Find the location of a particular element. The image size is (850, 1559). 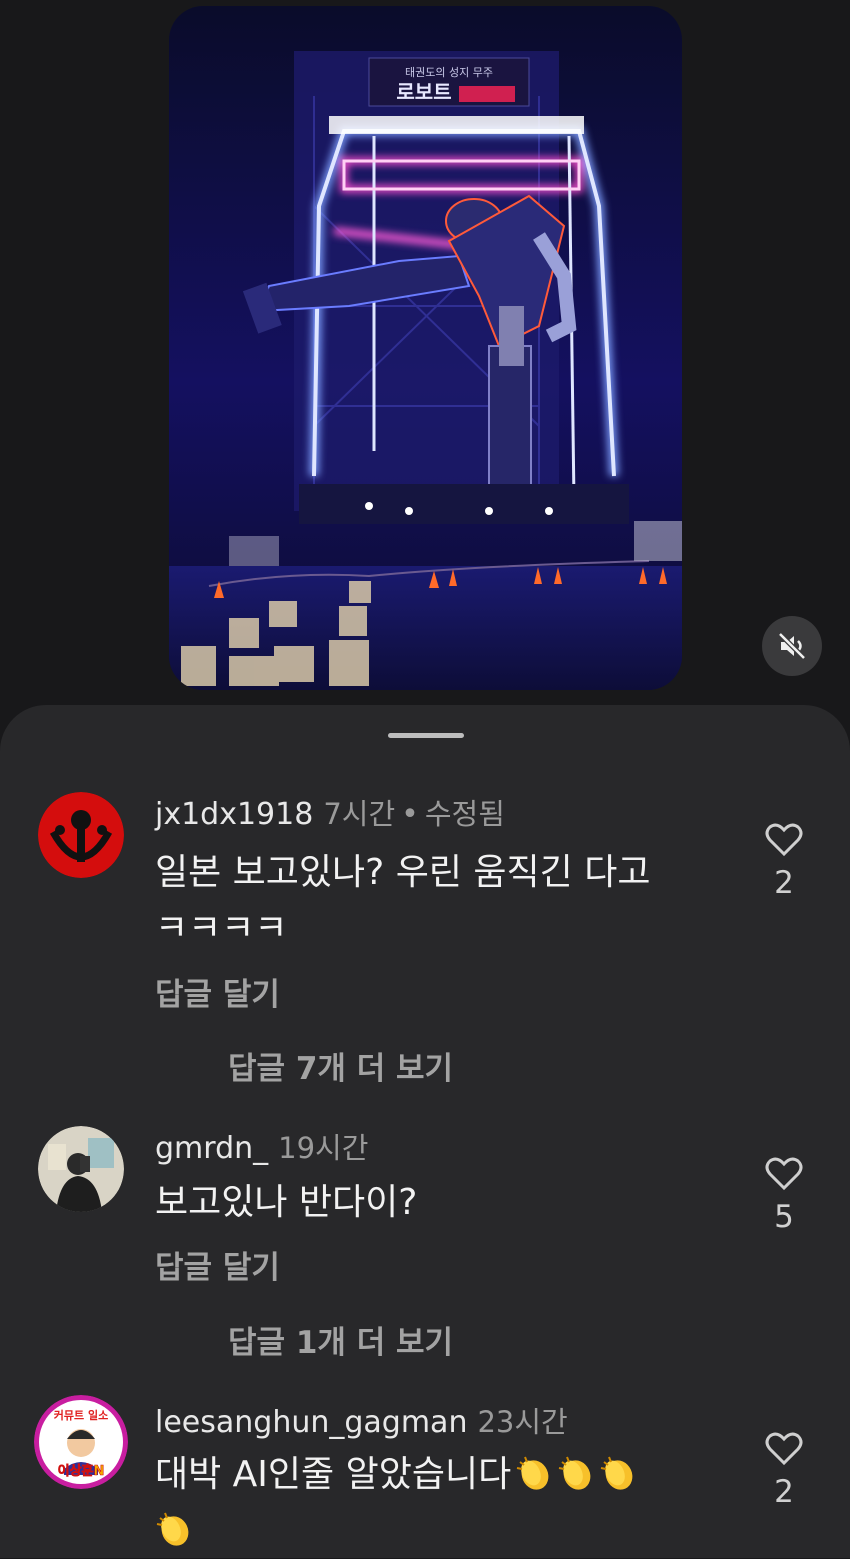

comment-text-line: 일본 보고있나? 우린 움직긴 다고 is located at coordinates (403, 872).